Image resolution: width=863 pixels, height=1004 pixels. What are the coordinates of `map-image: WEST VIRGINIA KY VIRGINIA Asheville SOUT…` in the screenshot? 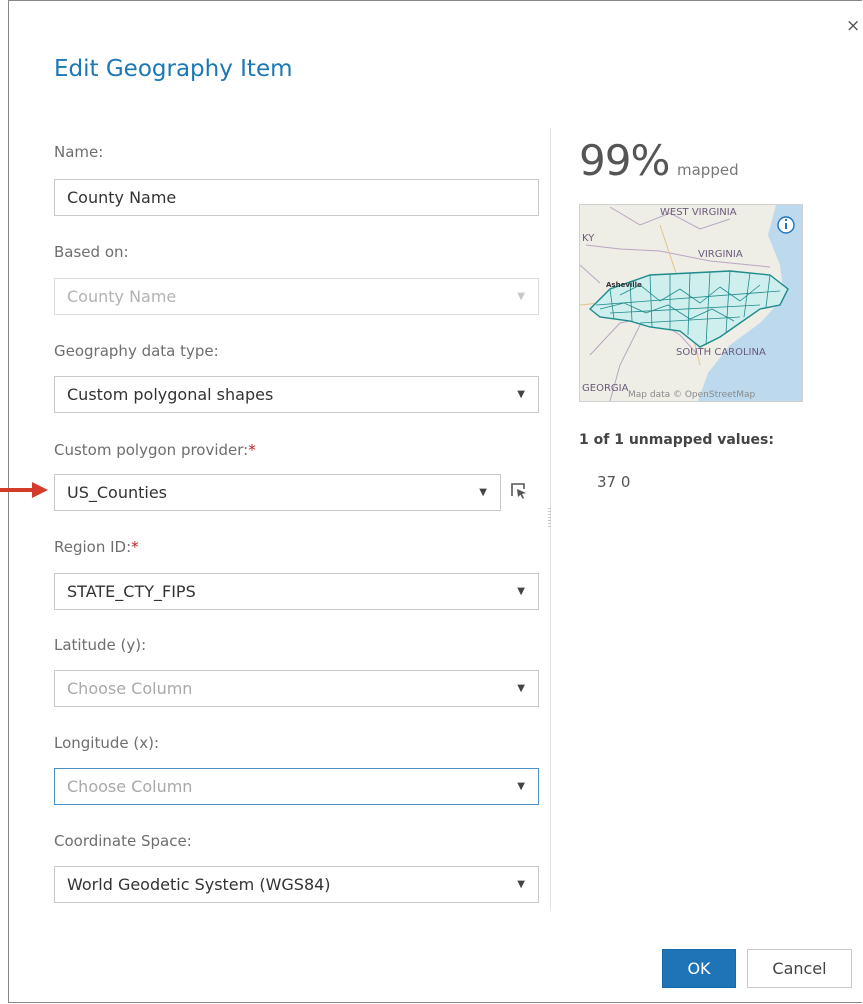 It's located at (691, 303).